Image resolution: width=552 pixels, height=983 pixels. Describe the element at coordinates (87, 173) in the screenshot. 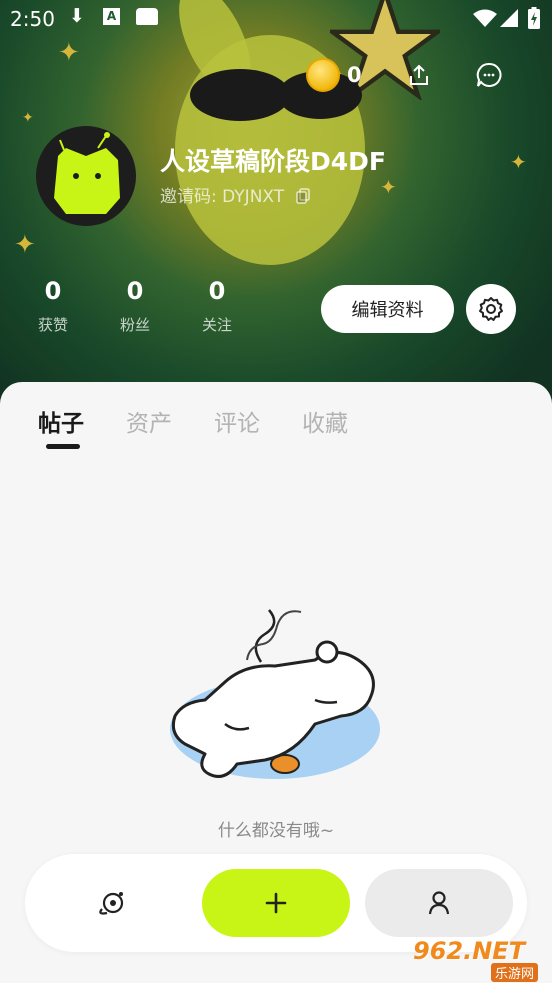

I see `alien-cat-avatar-icon` at that location.